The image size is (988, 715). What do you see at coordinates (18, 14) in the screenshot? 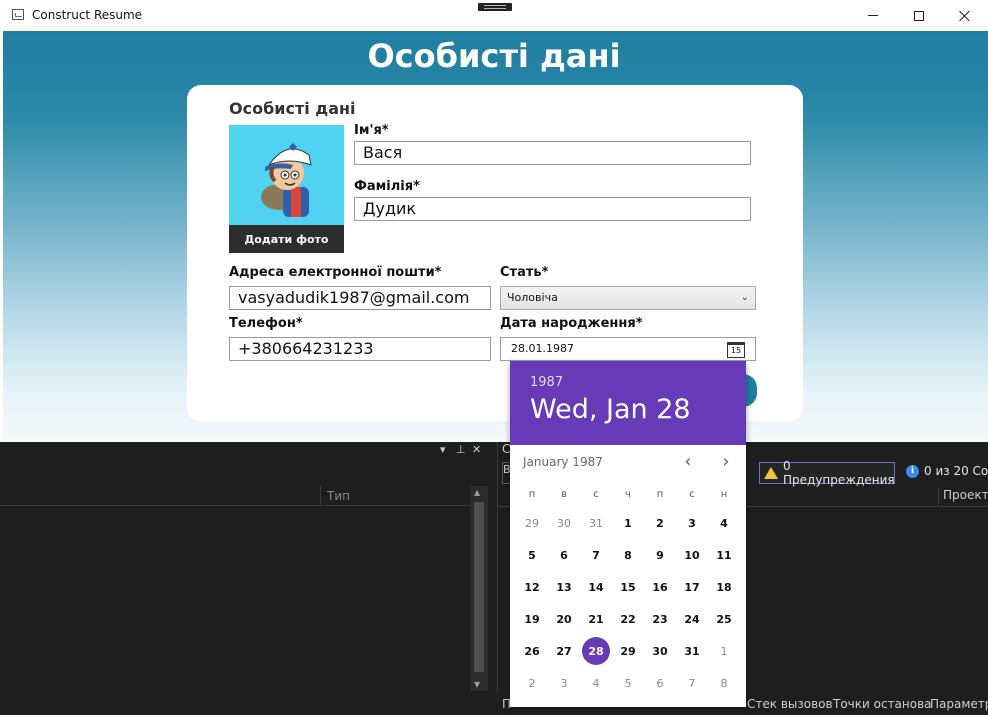
I see `app-icon` at bounding box center [18, 14].